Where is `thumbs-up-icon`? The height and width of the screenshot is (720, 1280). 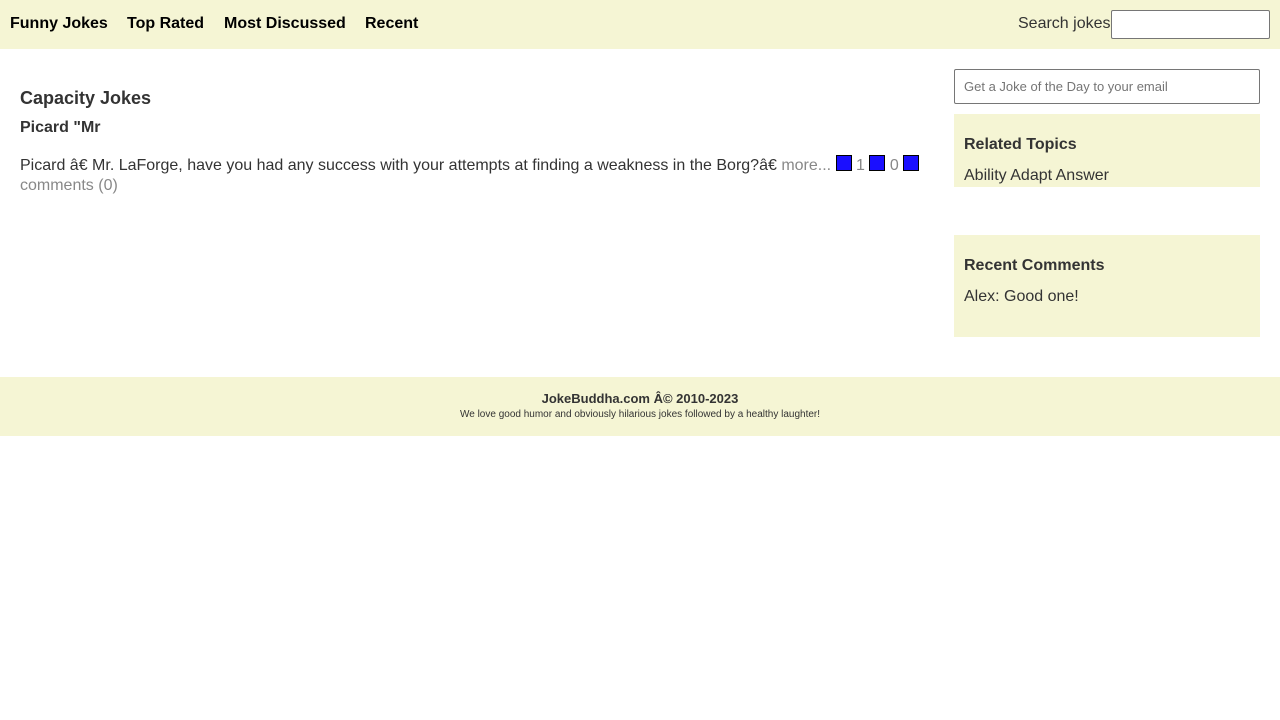
thumbs-up-icon is located at coordinates (843, 163).